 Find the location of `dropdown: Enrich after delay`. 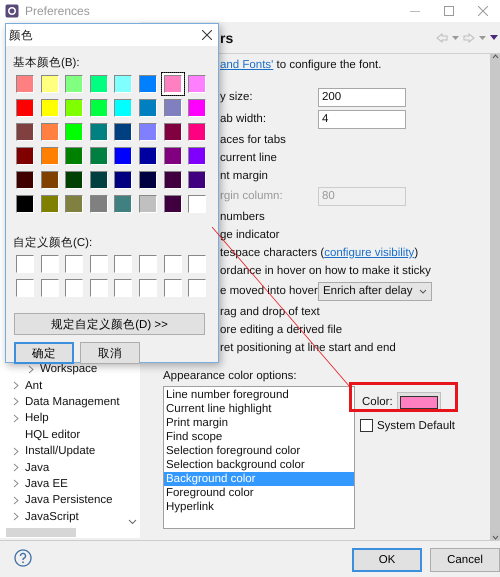

dropdown: Enrich after delay is located at coordinates (375, 291).